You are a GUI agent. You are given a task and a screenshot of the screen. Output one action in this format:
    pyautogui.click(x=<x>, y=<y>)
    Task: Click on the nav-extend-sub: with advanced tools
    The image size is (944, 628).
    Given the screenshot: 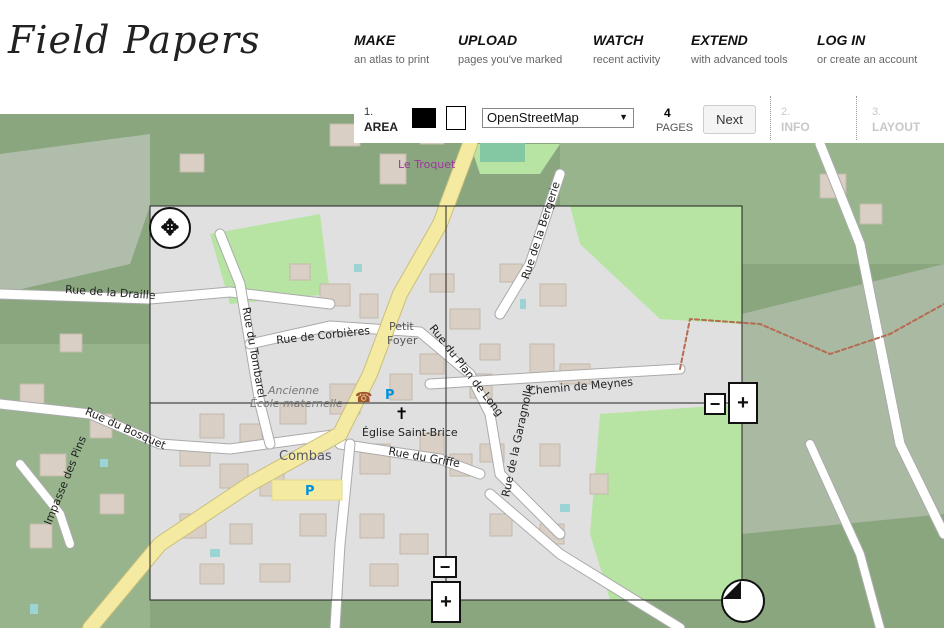 What is the action you would take?
    pyautogui.click(x=739, y=60)
    